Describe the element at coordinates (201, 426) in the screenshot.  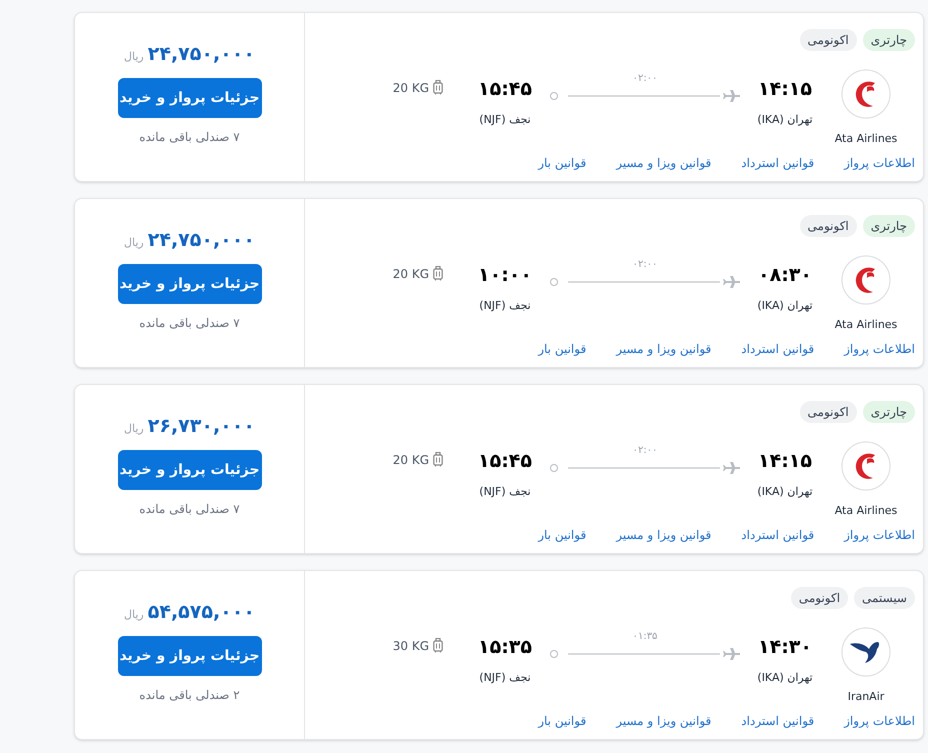
I see `price: ۲۶,۷۳۰,۰۰۰` at that location.